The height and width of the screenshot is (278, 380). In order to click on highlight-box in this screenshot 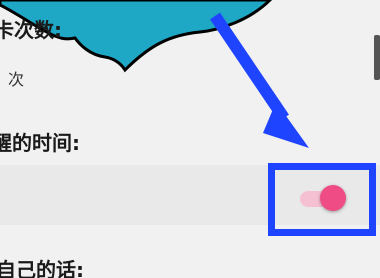, I will do `click(322, 199)`.